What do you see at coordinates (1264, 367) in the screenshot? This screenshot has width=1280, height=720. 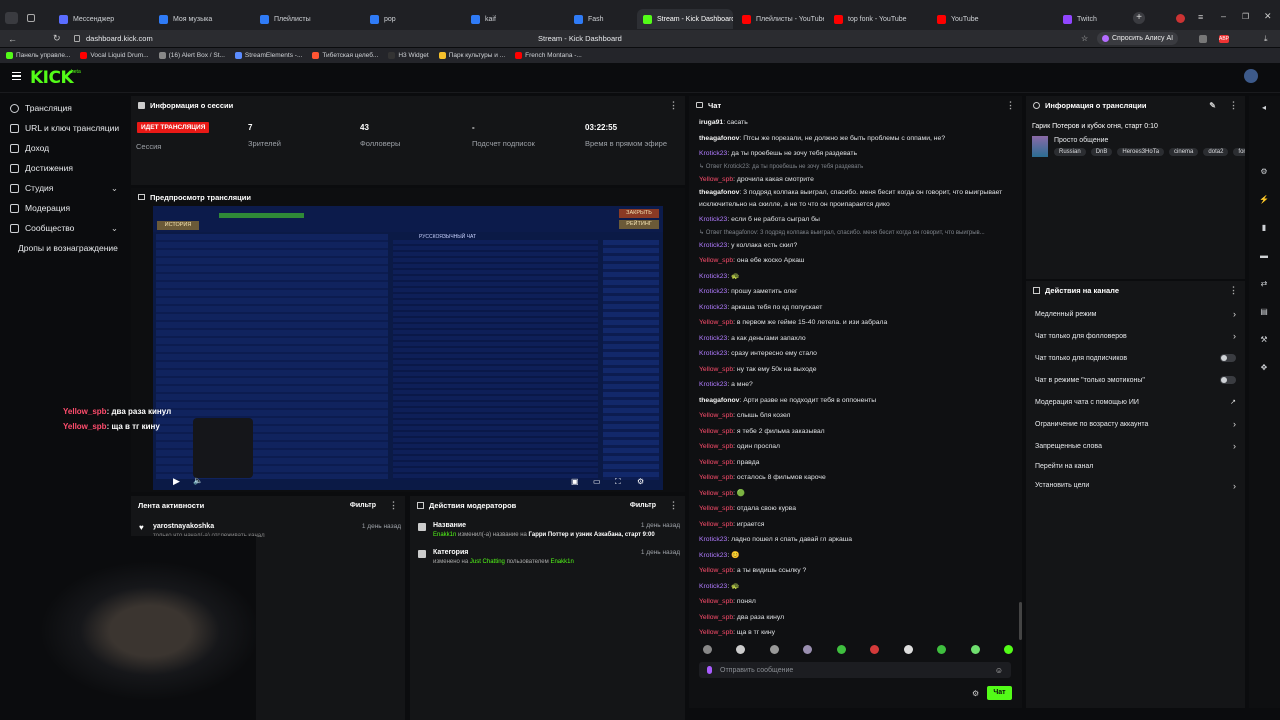 I see `tool-icon: ✥` at bounding box center [1264, 367].